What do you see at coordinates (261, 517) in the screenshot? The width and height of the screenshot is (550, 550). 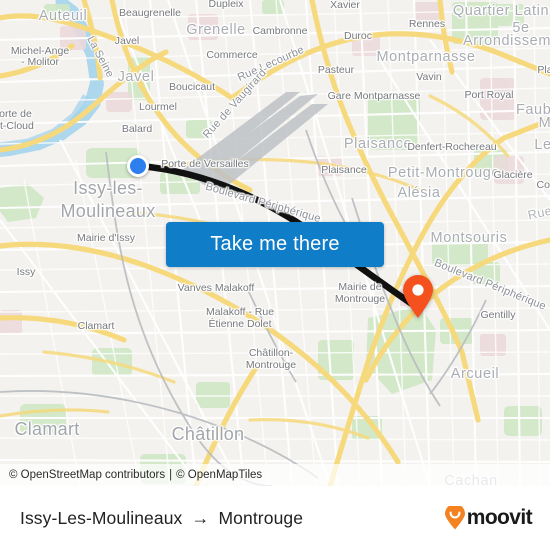 I see `route-destination-label: Montrouge` at bounding box center [261, 517].